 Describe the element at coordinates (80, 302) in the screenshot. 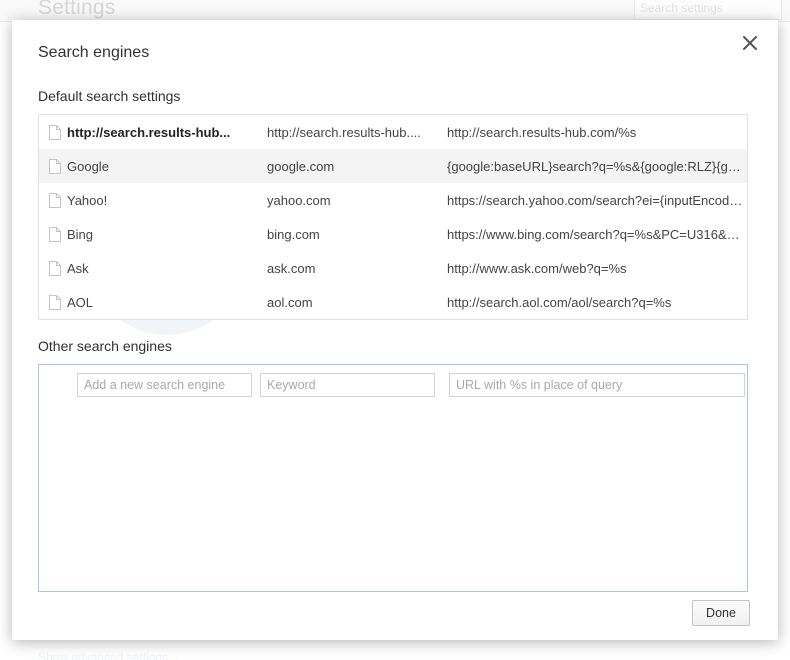

I see `search-engine-name: AOL` at that location.